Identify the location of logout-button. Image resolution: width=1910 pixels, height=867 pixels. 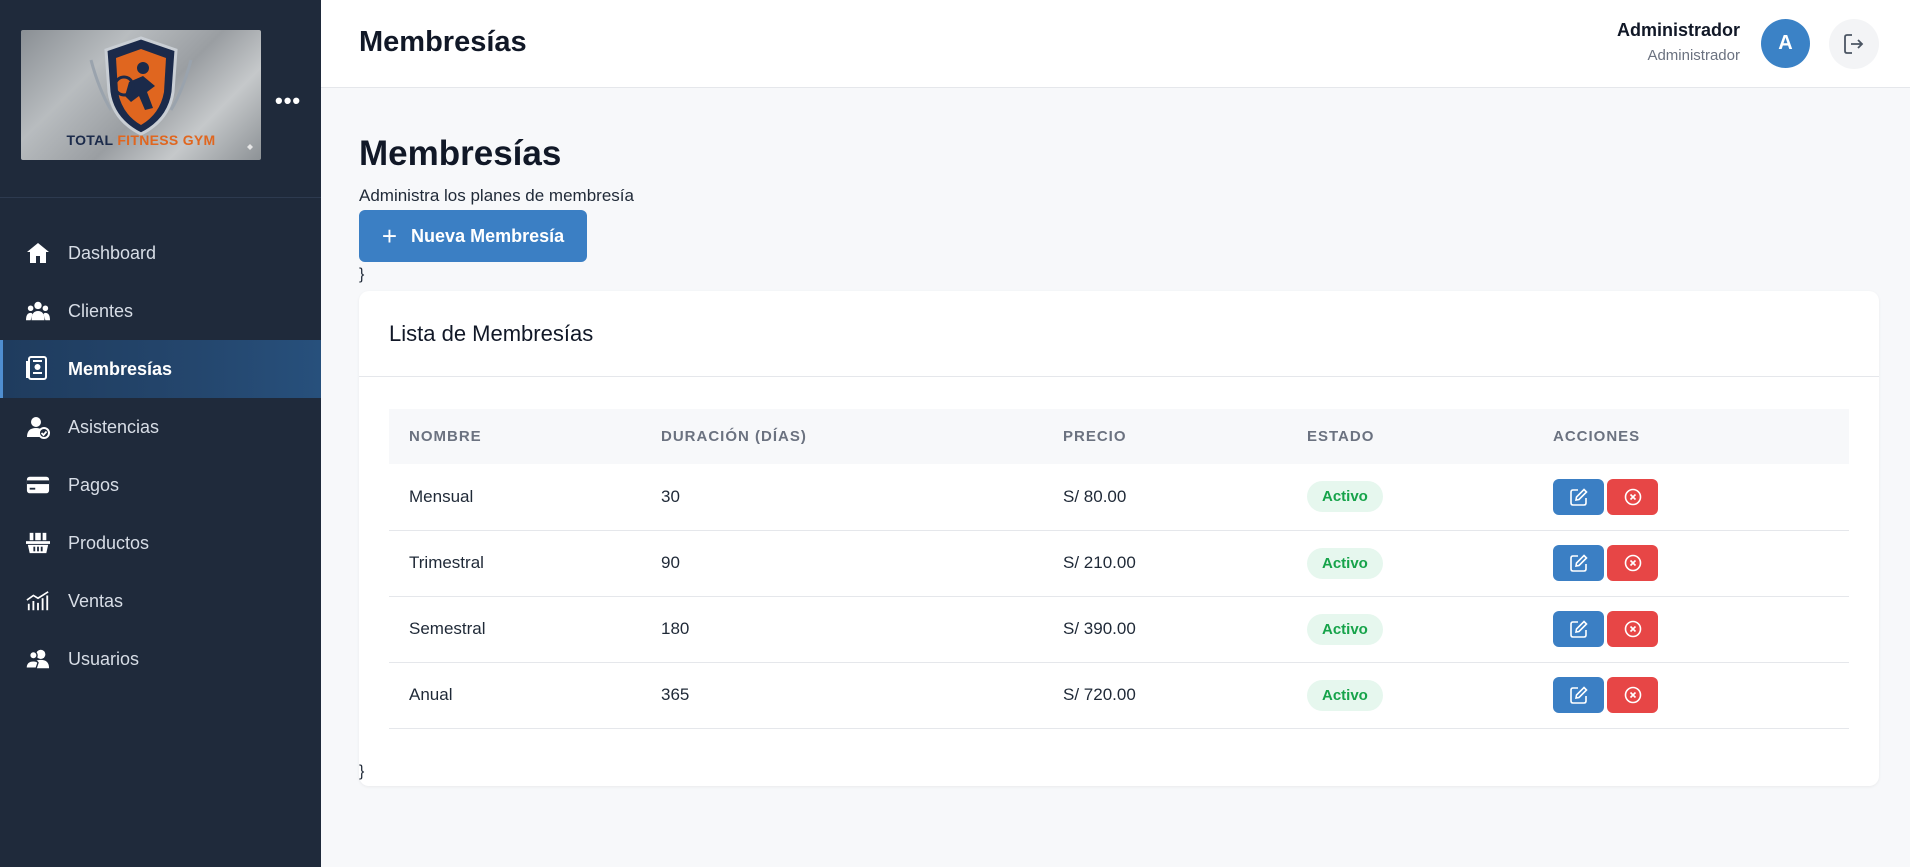
(1854, 44).